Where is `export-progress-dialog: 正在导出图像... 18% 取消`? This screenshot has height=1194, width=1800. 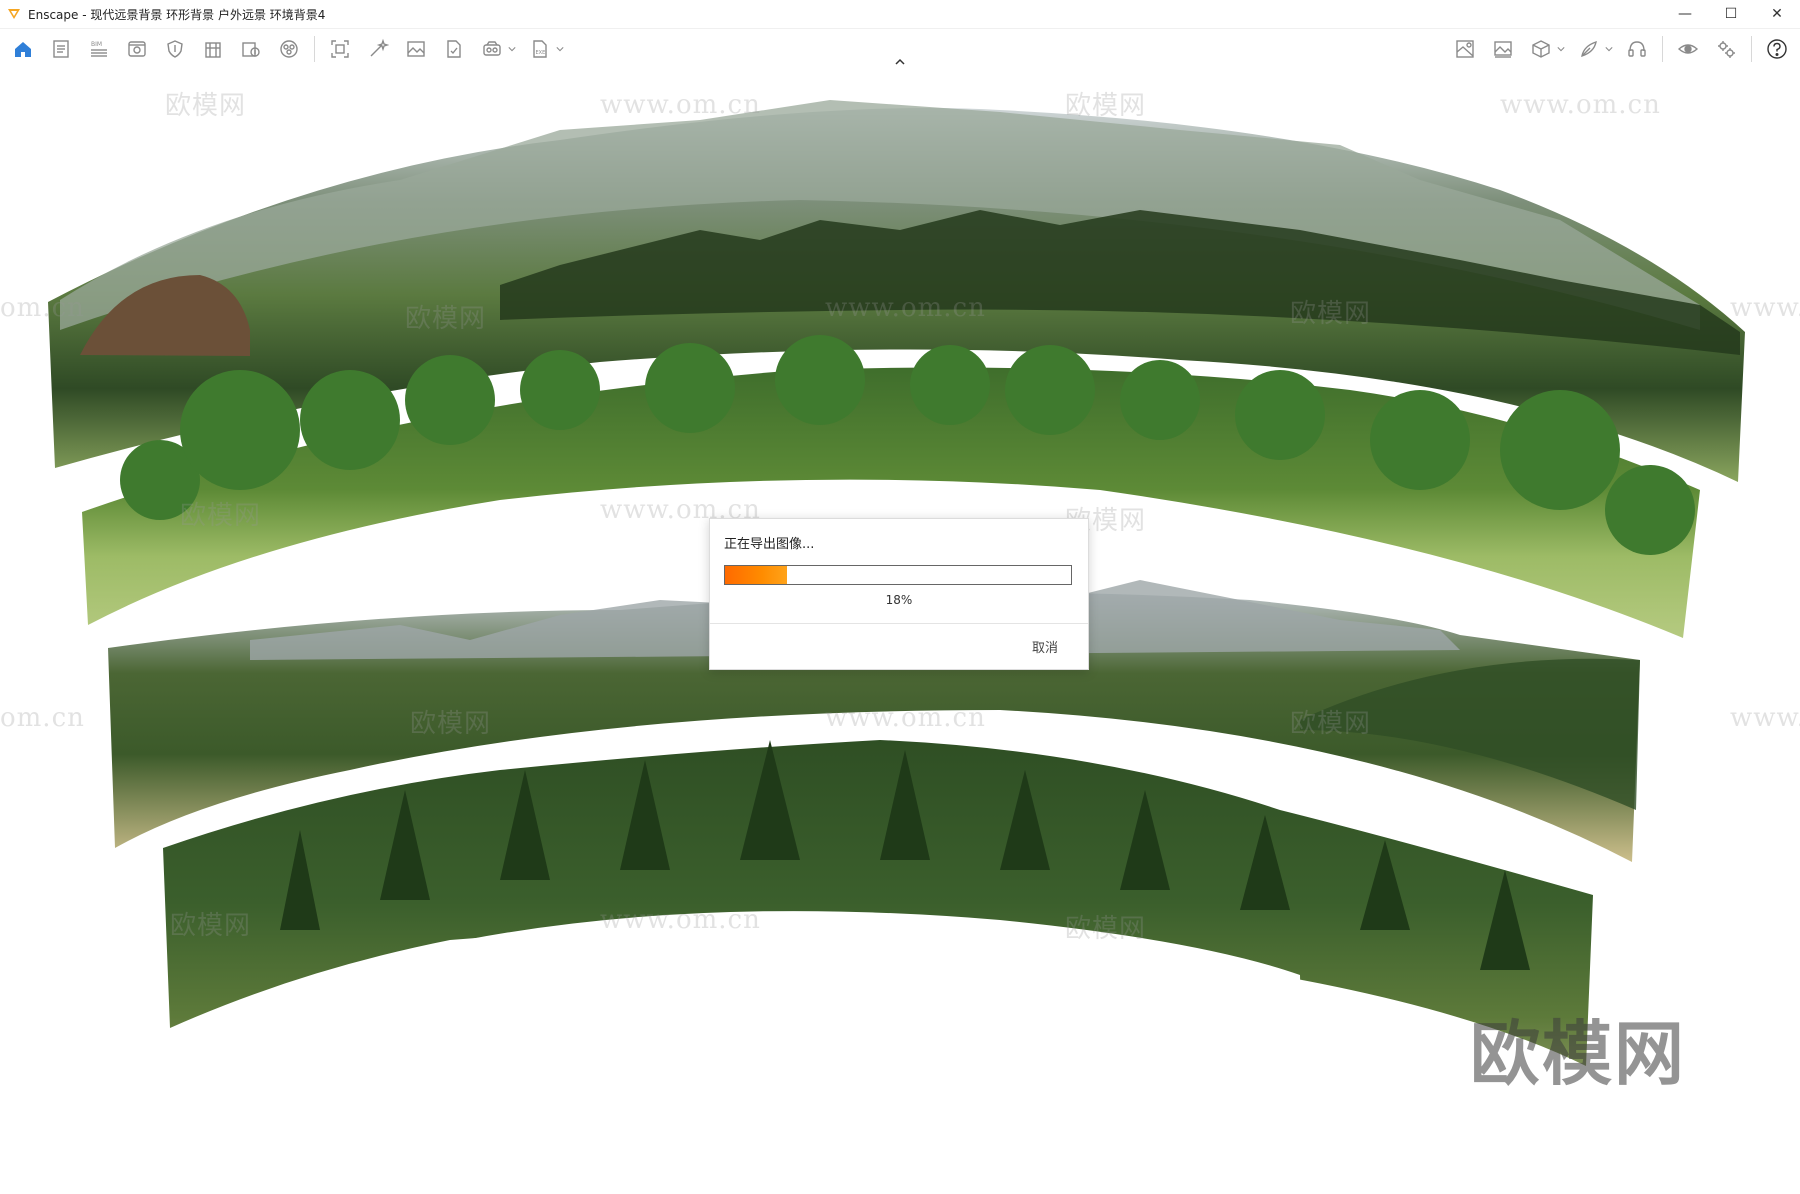
export-progress-dialog: 正在导出图像... 18% 取消 is located at coordinates (899, 594).